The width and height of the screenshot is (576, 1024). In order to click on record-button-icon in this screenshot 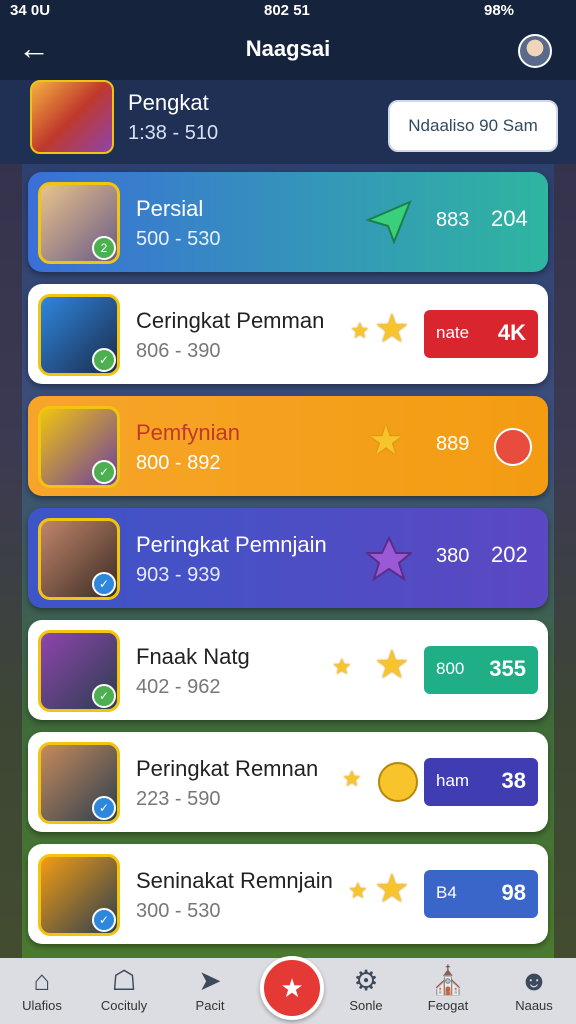, I will do `click(513, 447)`.